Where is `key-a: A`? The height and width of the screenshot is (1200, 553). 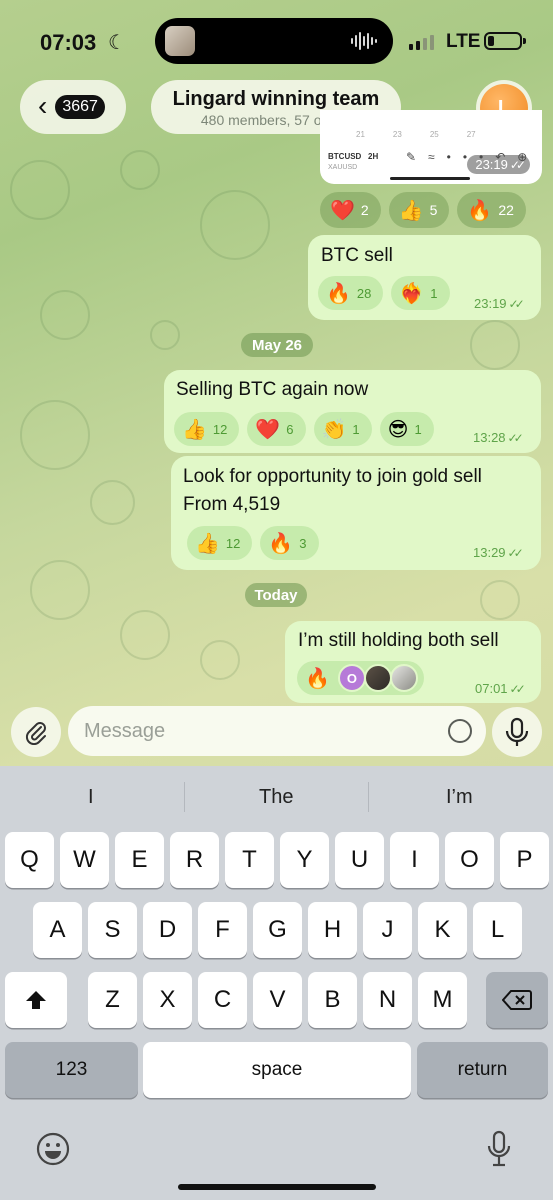
key-a: A is located at coordinates (57, 930).